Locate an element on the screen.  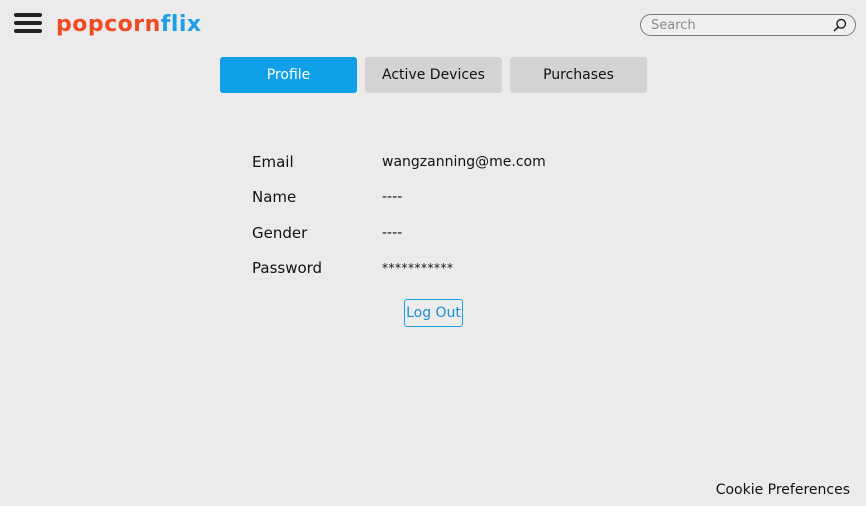
cookie-preferences-link: Cookie Preferences is located at coordinates (783, 490).